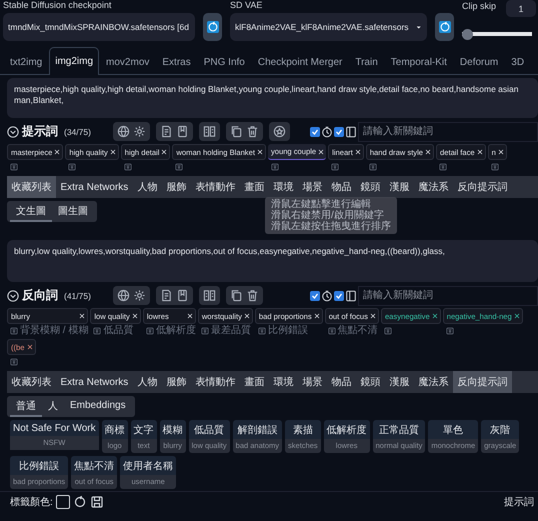 Image resolution: width=538 pixels, height=521 pixels. Describe the element at coordinates (418, 62) in the screenshot. I see `tab: Temporal-Kit` at that location.